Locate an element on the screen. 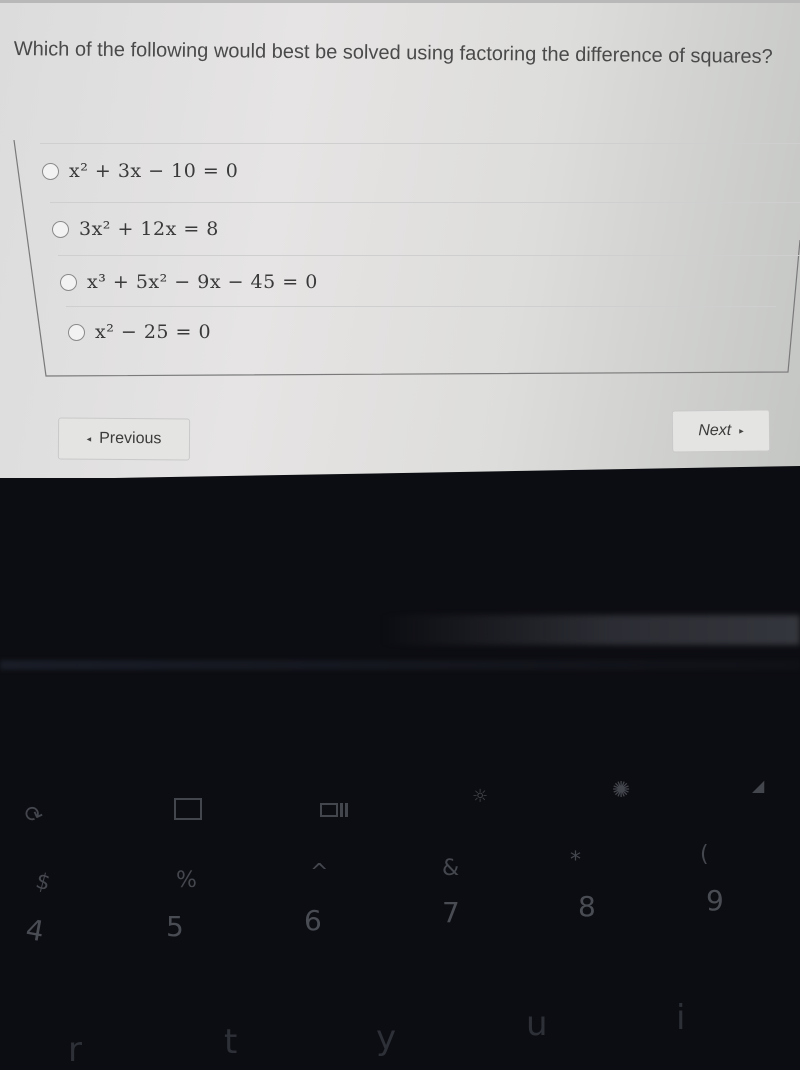 The height and width of the screenshot is (1070, 800). mute-key-icon: ◢ is located at coordinates (758, 785).